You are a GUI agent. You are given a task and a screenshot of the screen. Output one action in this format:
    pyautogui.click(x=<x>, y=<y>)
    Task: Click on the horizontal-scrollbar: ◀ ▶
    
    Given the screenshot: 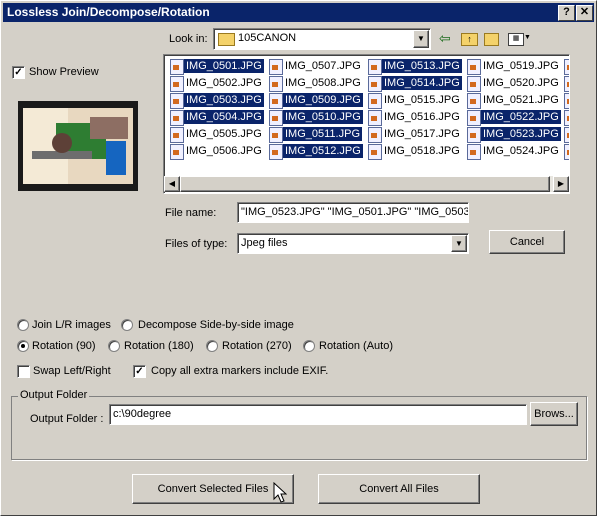 What is the action you would take?
    pyautogui.click(x=366, y=184)
    